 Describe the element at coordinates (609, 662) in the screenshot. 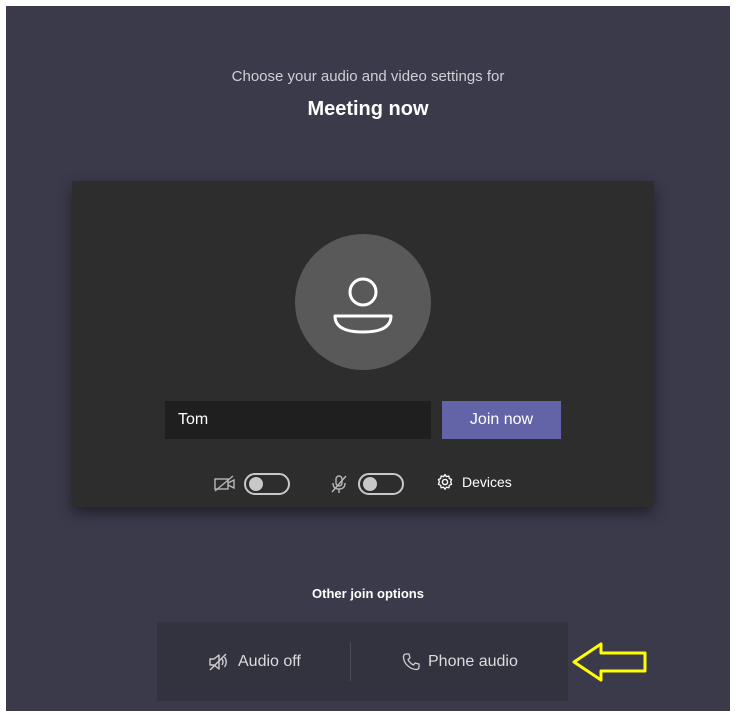

I see `left-arrow-icon` at that location.